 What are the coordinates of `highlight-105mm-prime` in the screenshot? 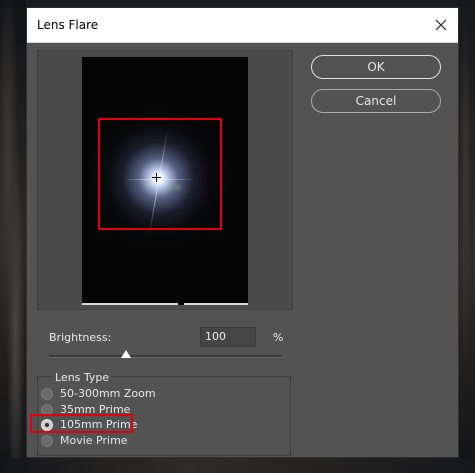 It's located at (81, 423).